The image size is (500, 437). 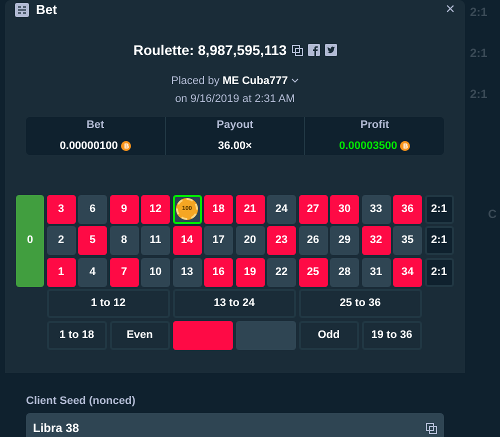 I want to click on number-cell: 21, so click(x=250, y=209).